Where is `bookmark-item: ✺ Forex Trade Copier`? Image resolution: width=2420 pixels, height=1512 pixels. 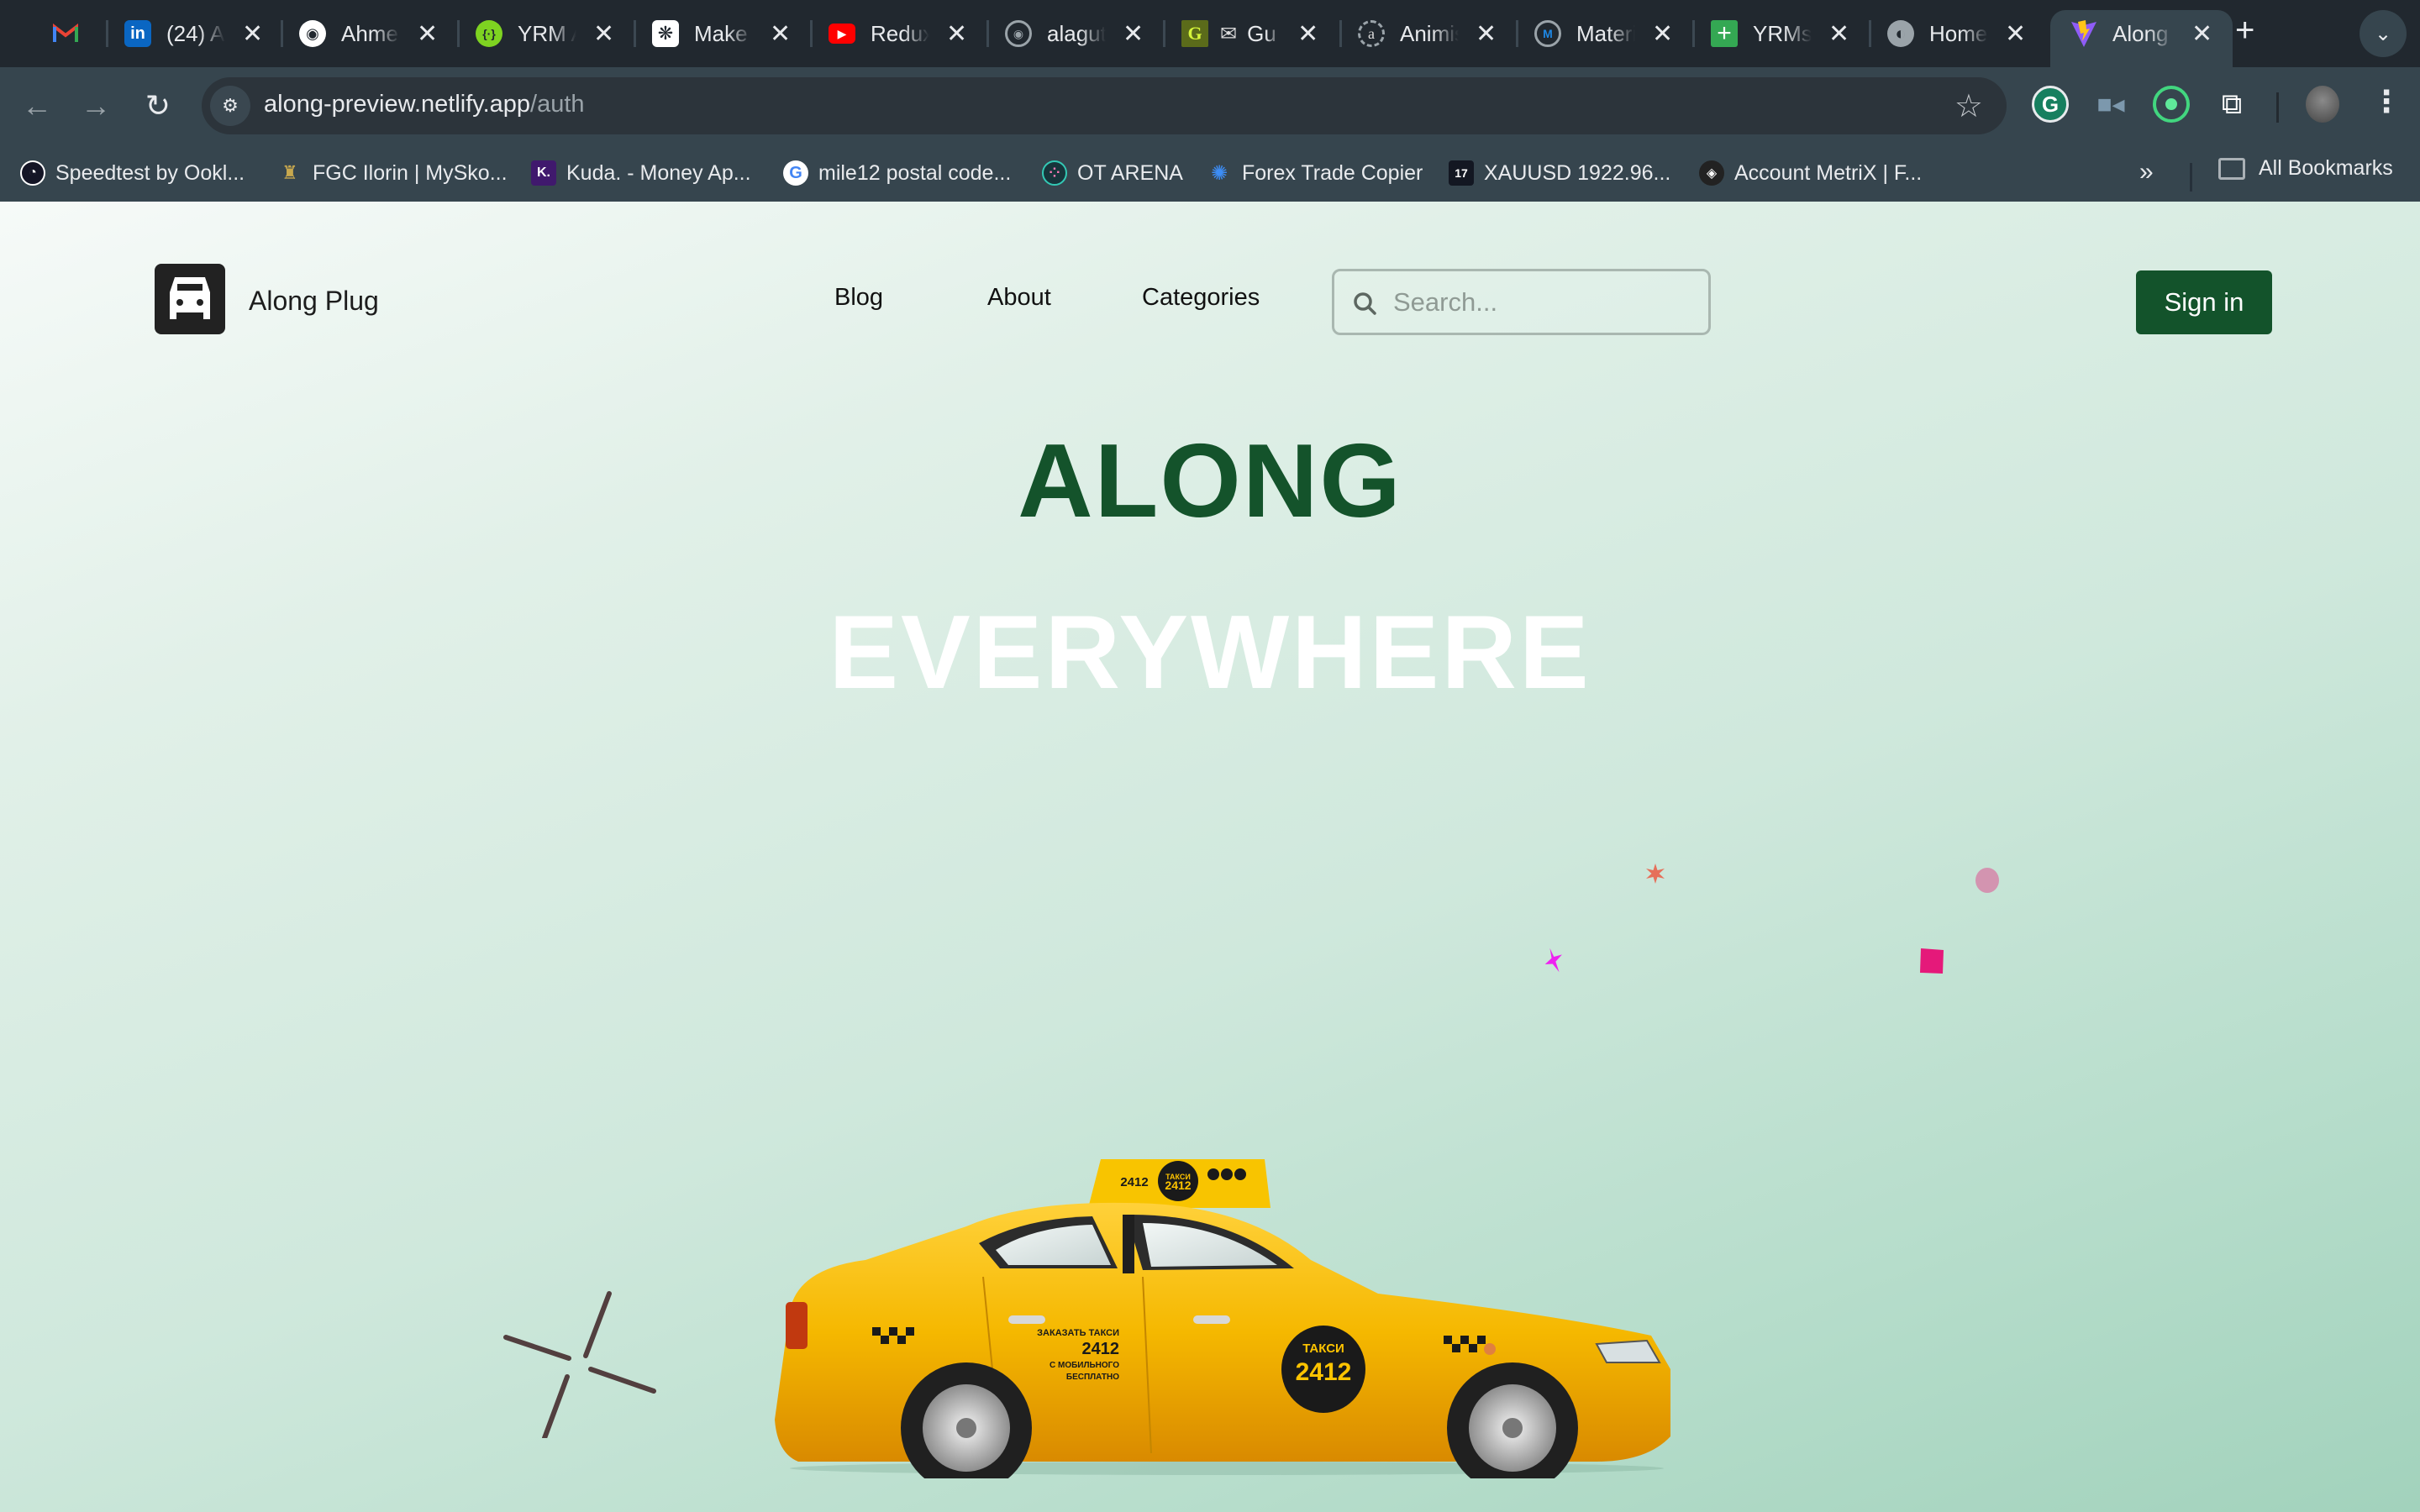 bookmark-item: ✺ Forex Trade Copier is located at coordinates (1315, 173).